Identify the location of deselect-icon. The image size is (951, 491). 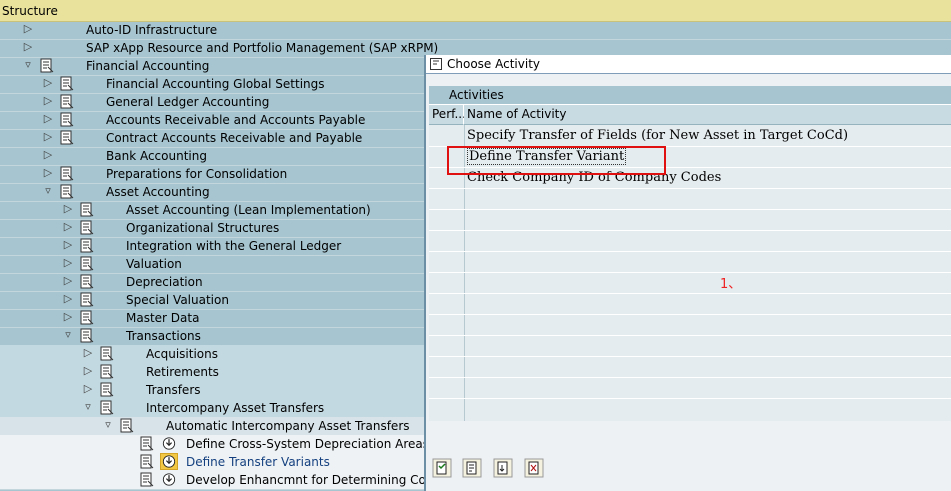
(503, 468).